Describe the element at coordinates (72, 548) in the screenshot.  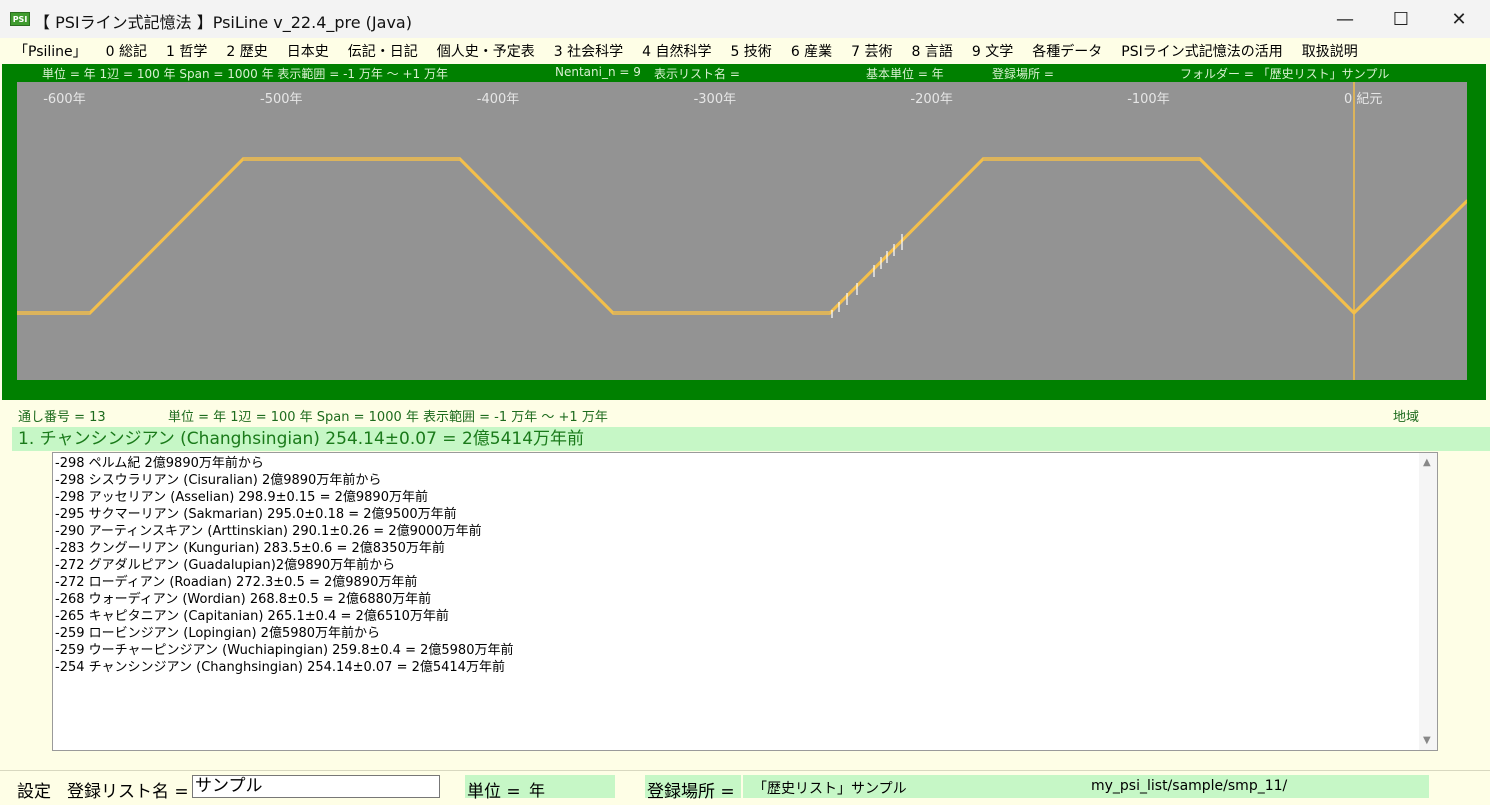
I see `list-item-year: -283` at that location.